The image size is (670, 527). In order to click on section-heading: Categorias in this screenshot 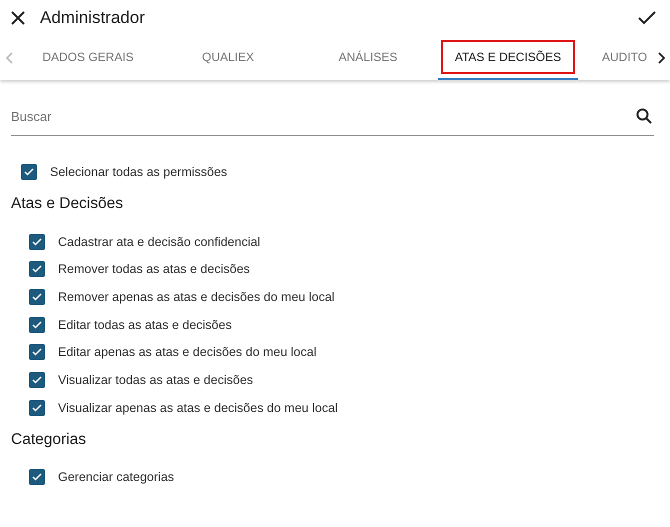, I will do `click(48, 440)`.